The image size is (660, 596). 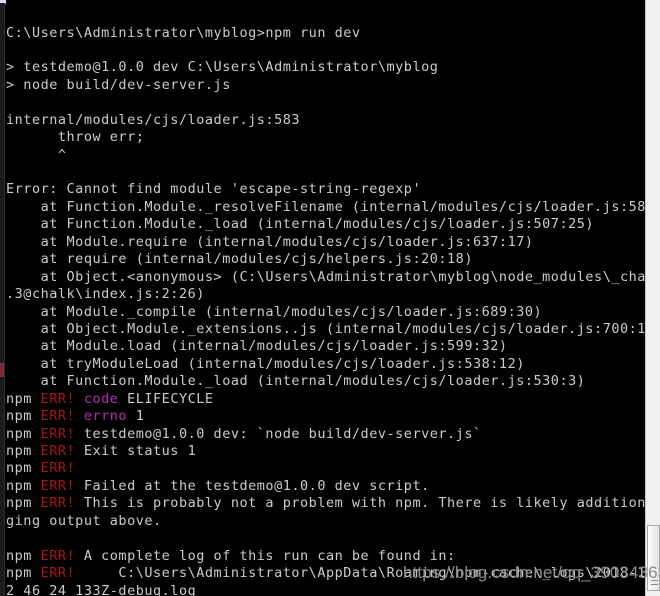 I want to click on console-line: npm ERR! errno 1, so click(x=325, y=416).